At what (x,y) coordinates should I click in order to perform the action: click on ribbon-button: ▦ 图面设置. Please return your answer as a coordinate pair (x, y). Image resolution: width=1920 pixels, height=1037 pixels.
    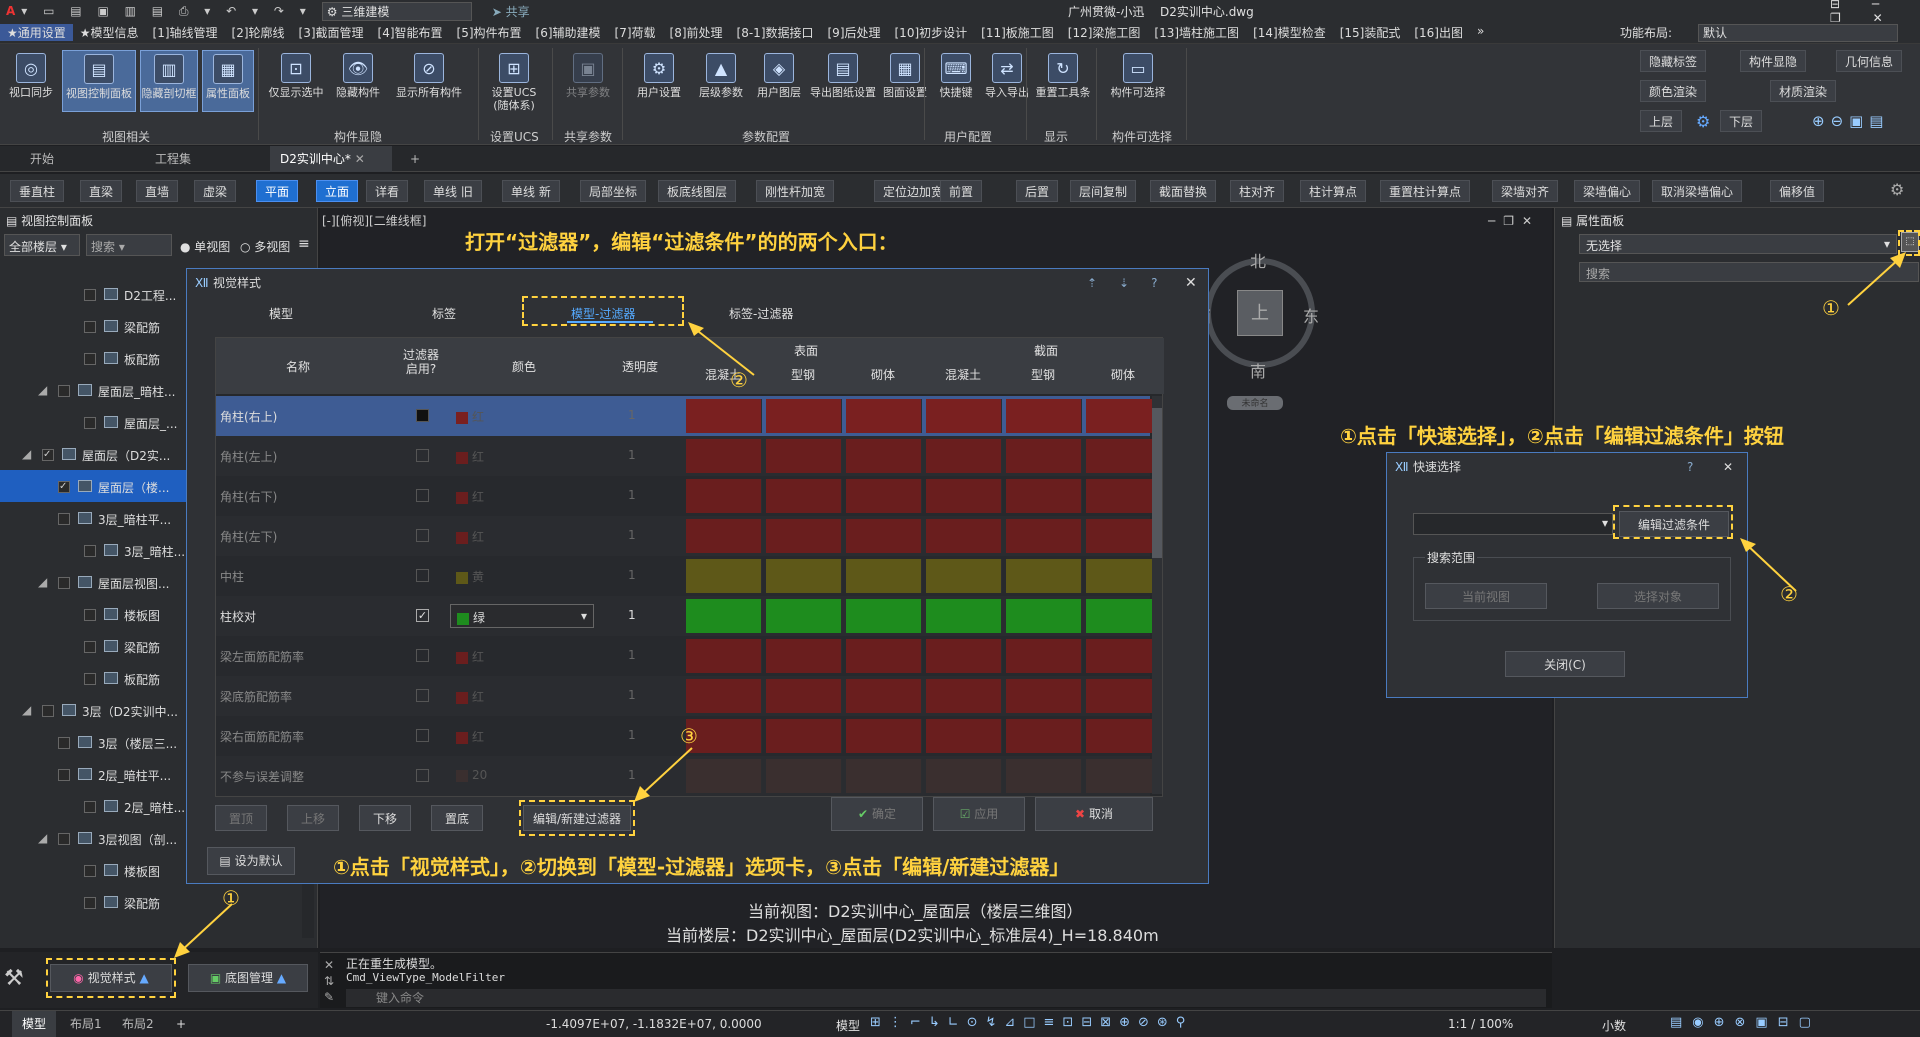
    Looking at the image, I should click on (905, 81).